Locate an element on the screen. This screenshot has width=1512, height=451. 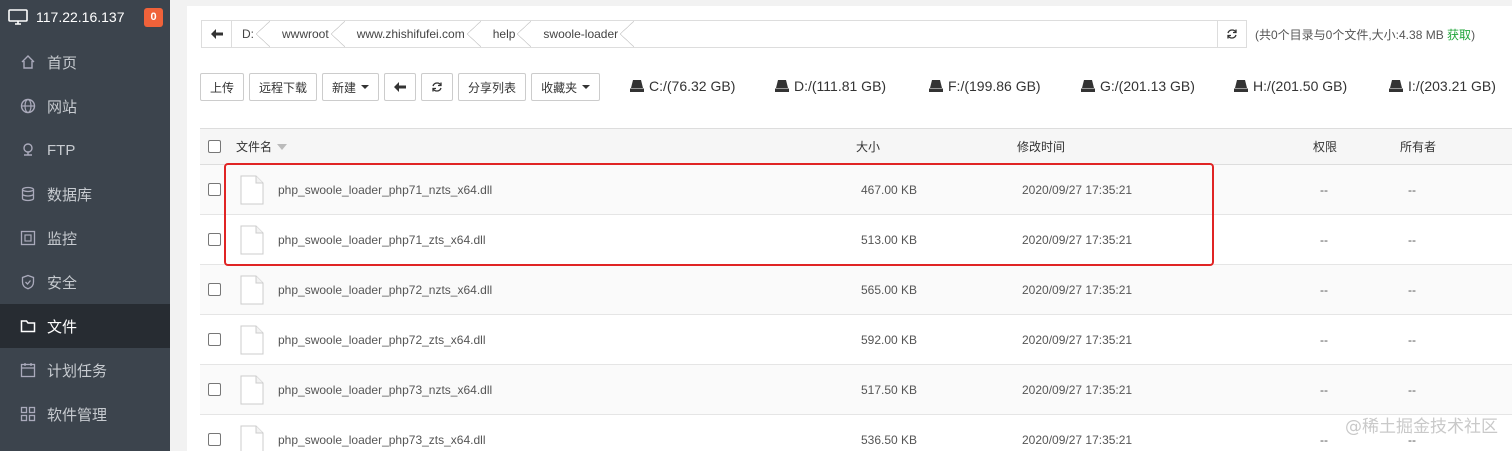
sidebar-item-files: 文件 is located at coordinates (85, 326).